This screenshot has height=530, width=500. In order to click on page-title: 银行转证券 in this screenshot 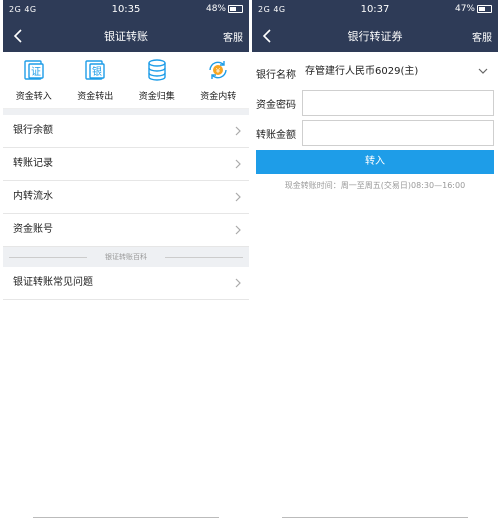, I will do `click(375, 36)`.